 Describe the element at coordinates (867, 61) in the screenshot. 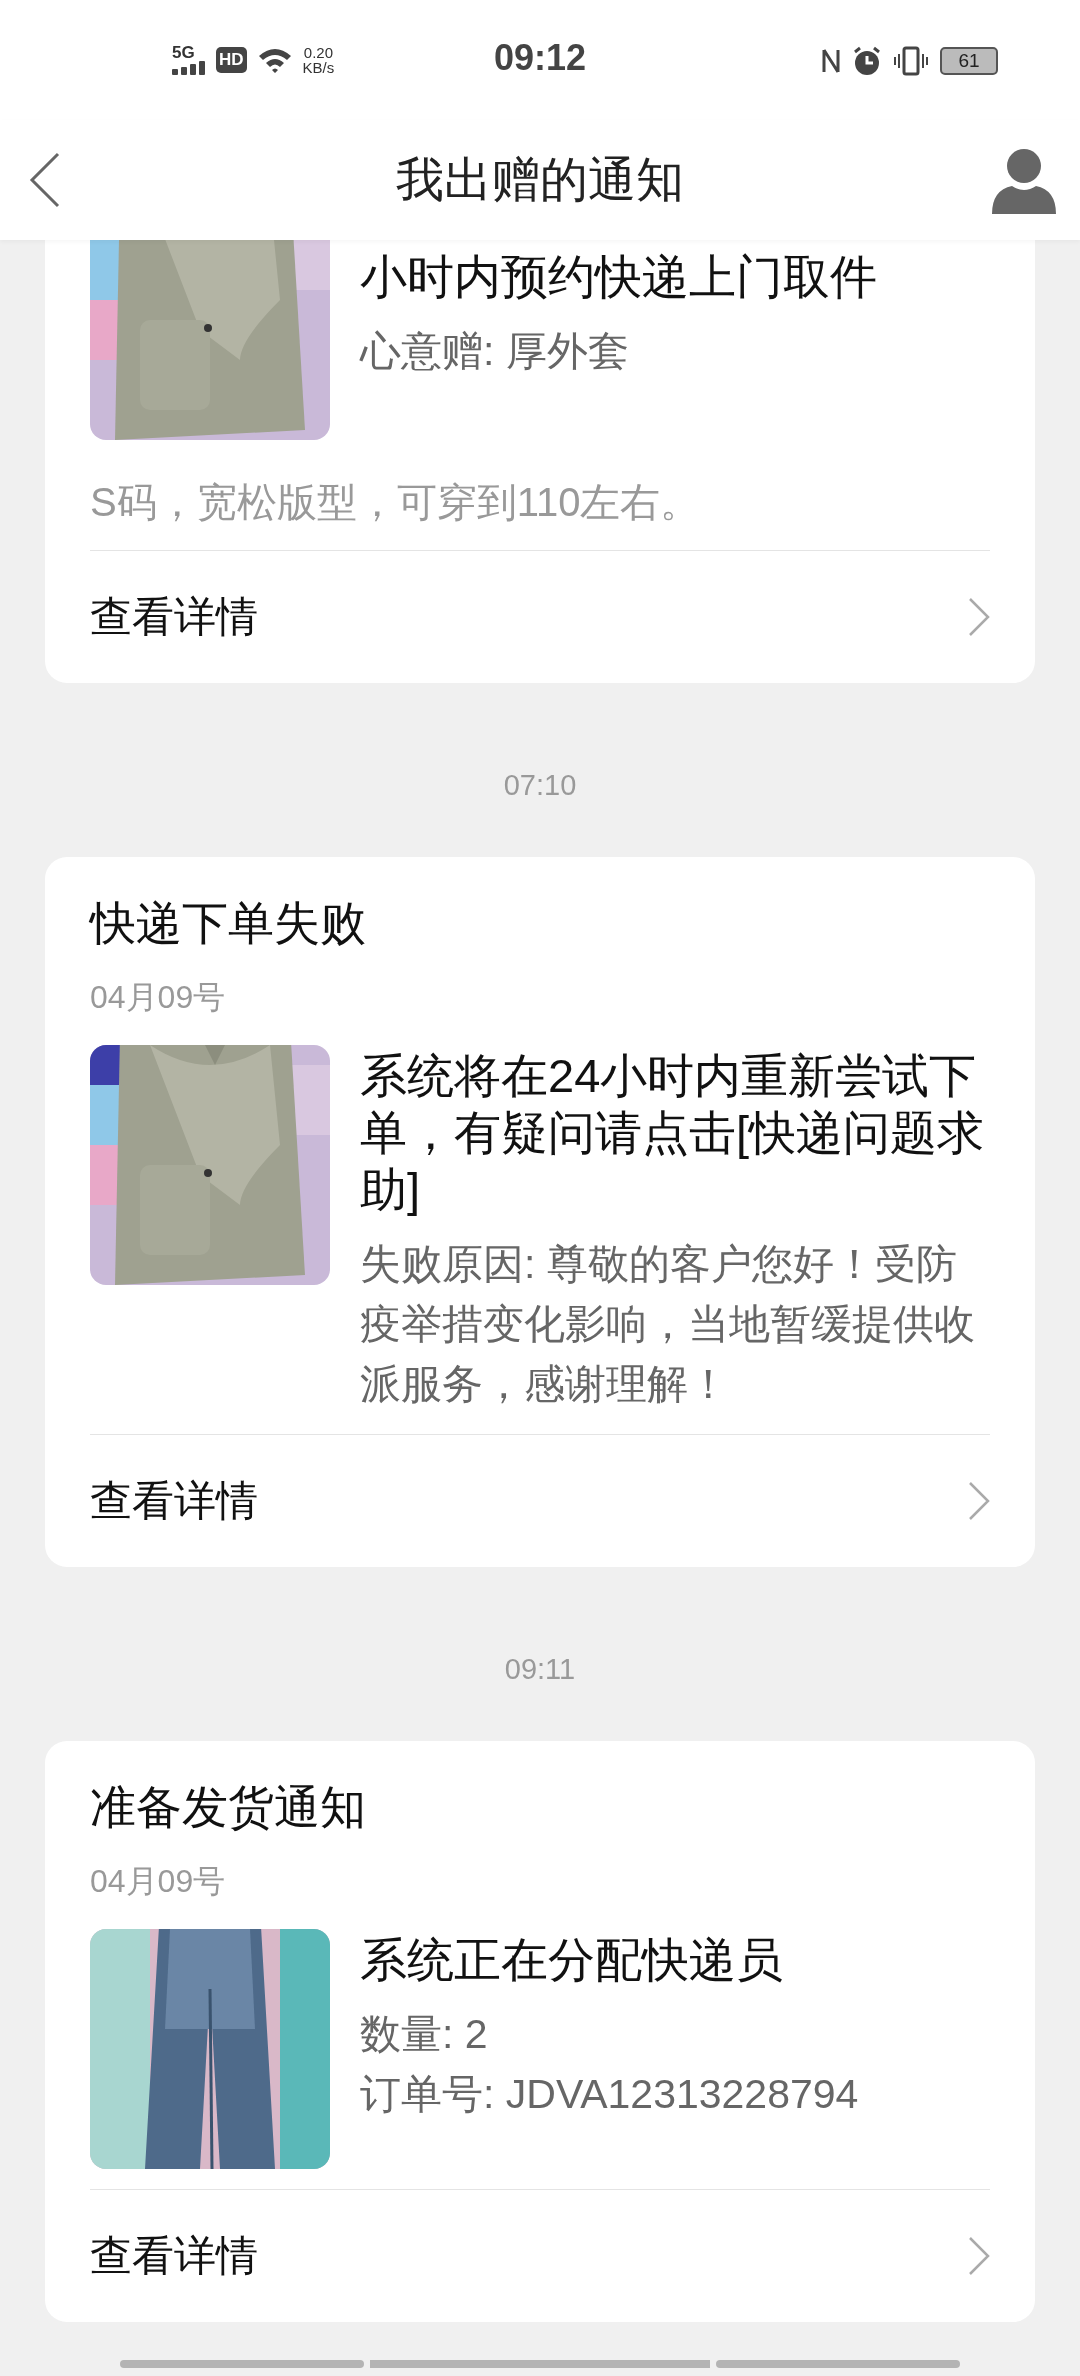

I see `alarm-icon` at that location.